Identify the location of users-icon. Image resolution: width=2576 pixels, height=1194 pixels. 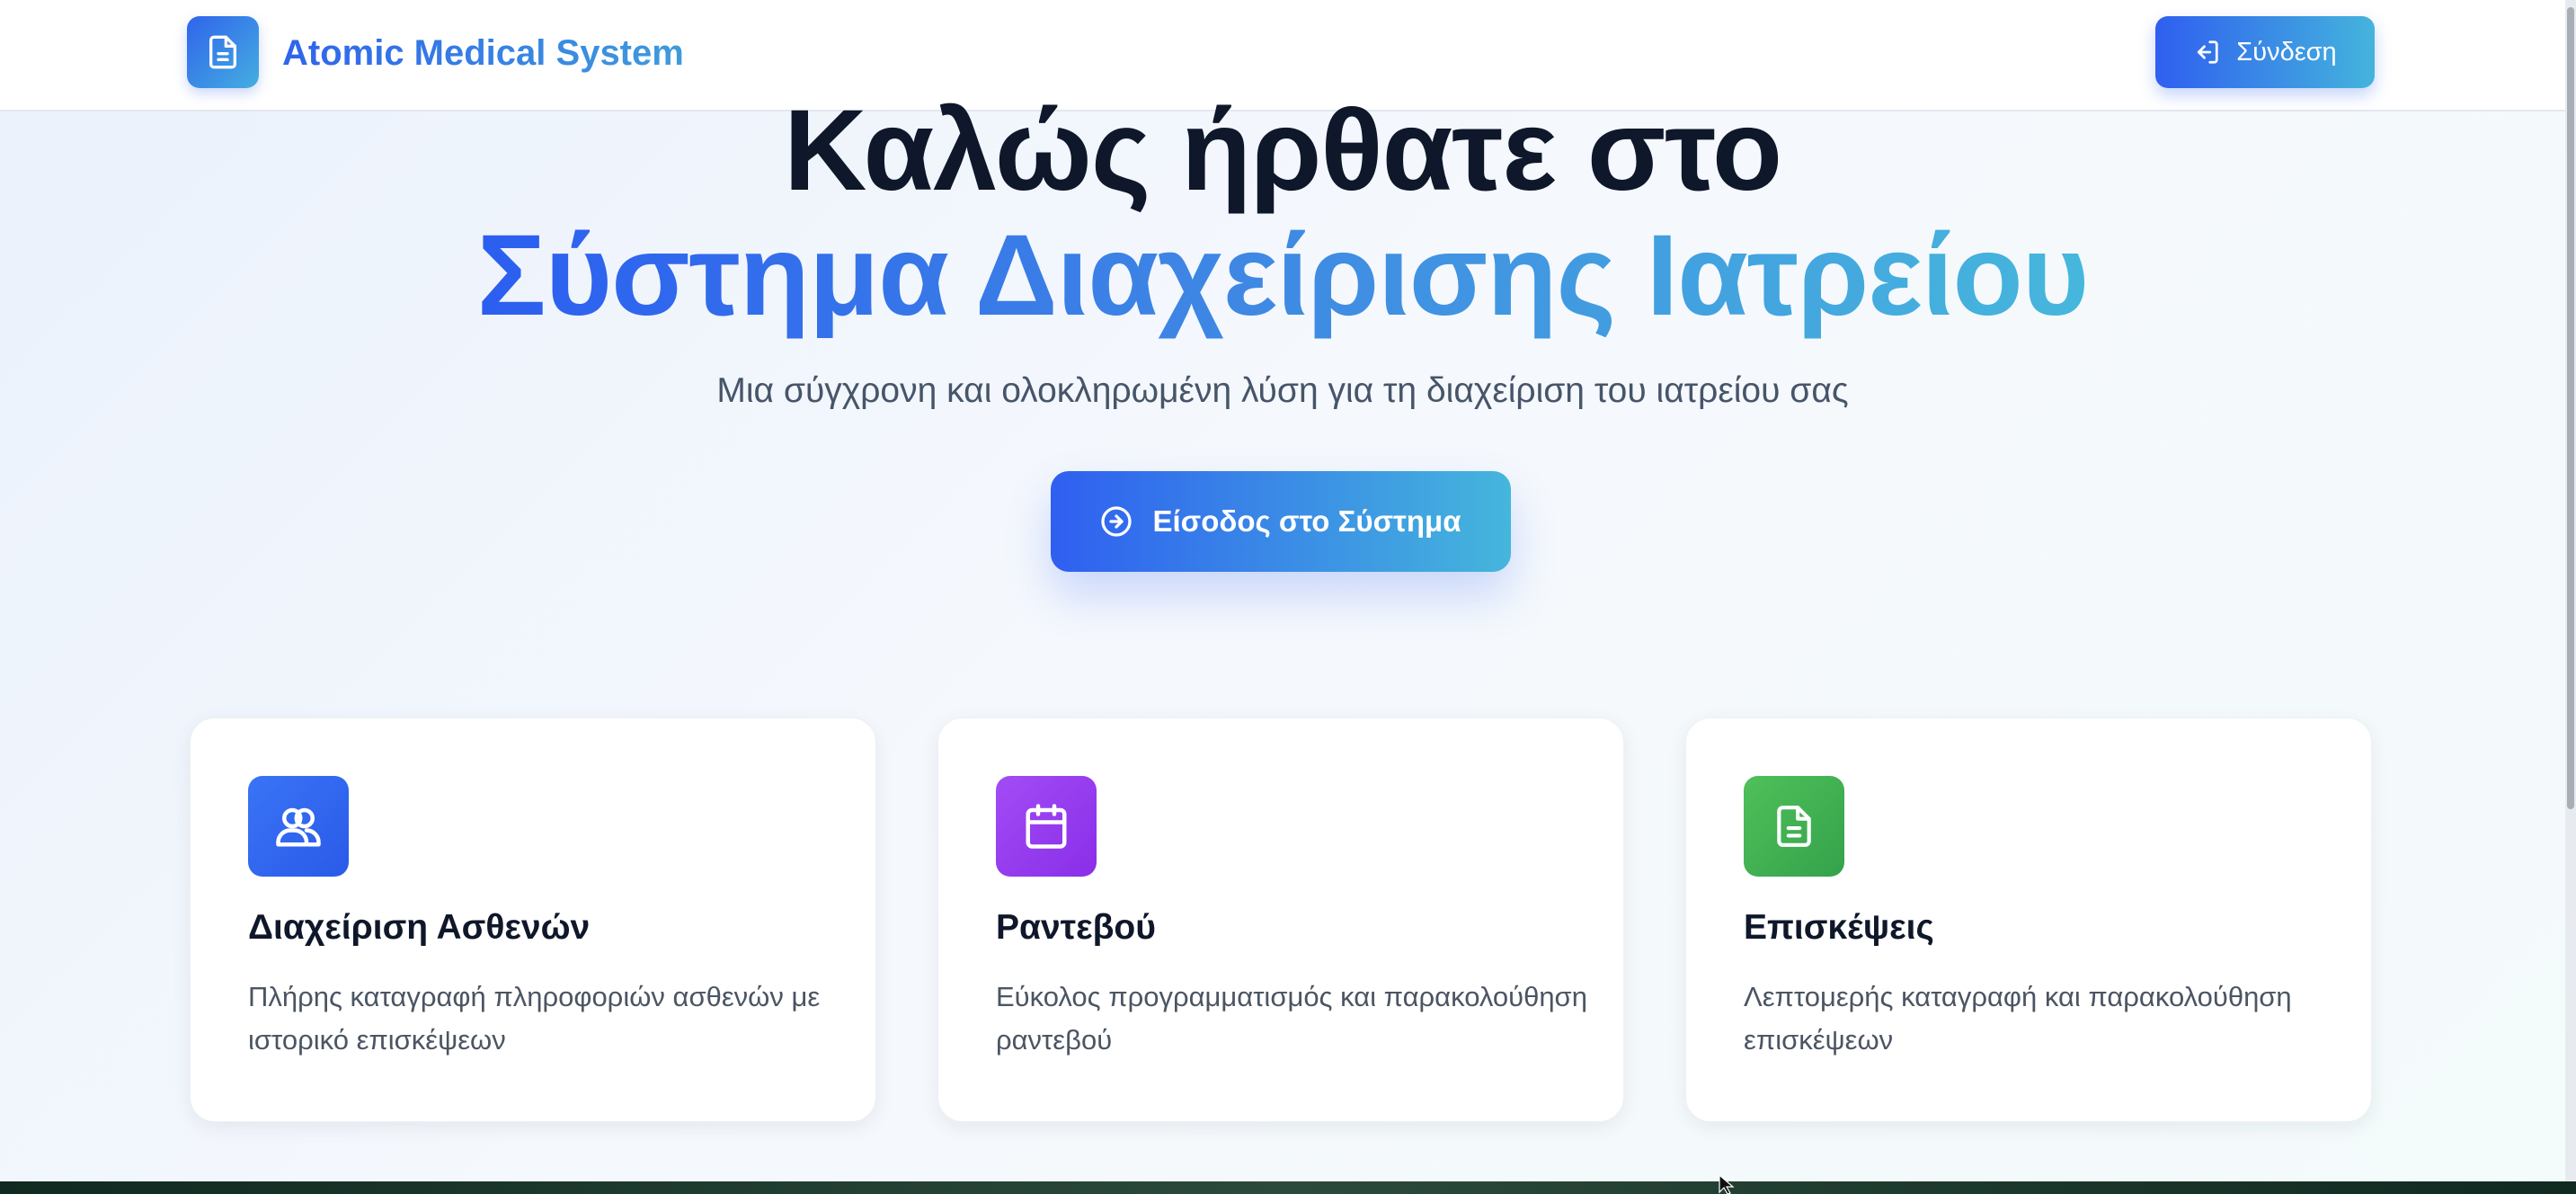
(298, 827).